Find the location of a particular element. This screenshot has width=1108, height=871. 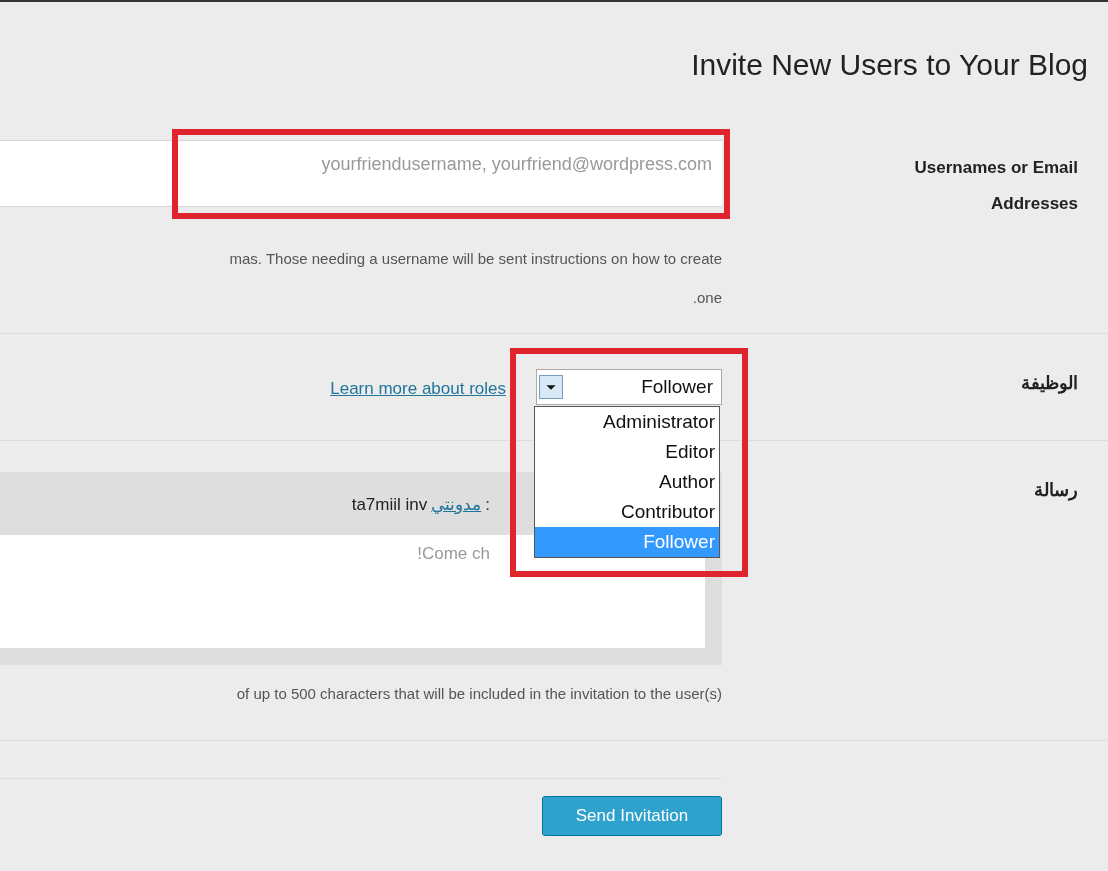

message-colon: : is located at coordinates (487, 505).